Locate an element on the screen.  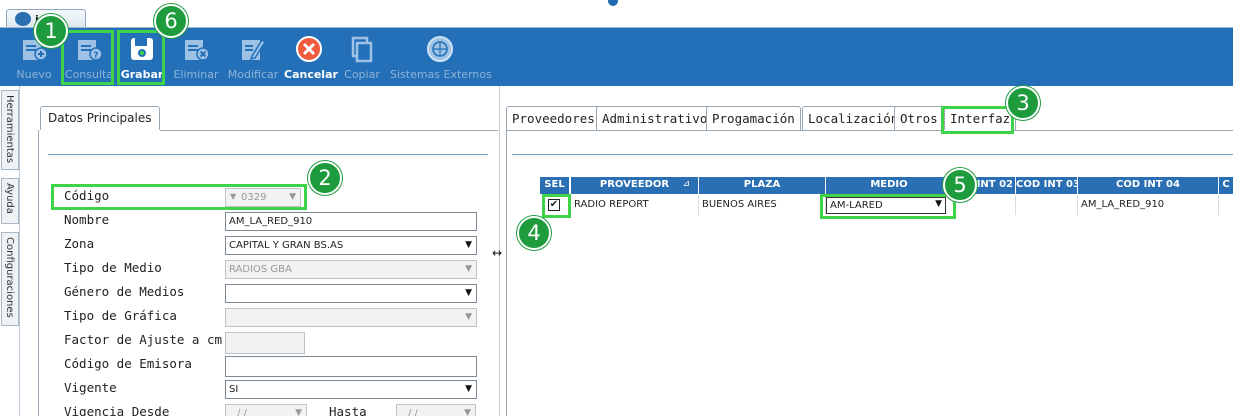
highlight-codigo is located at coordinates (179, 197).